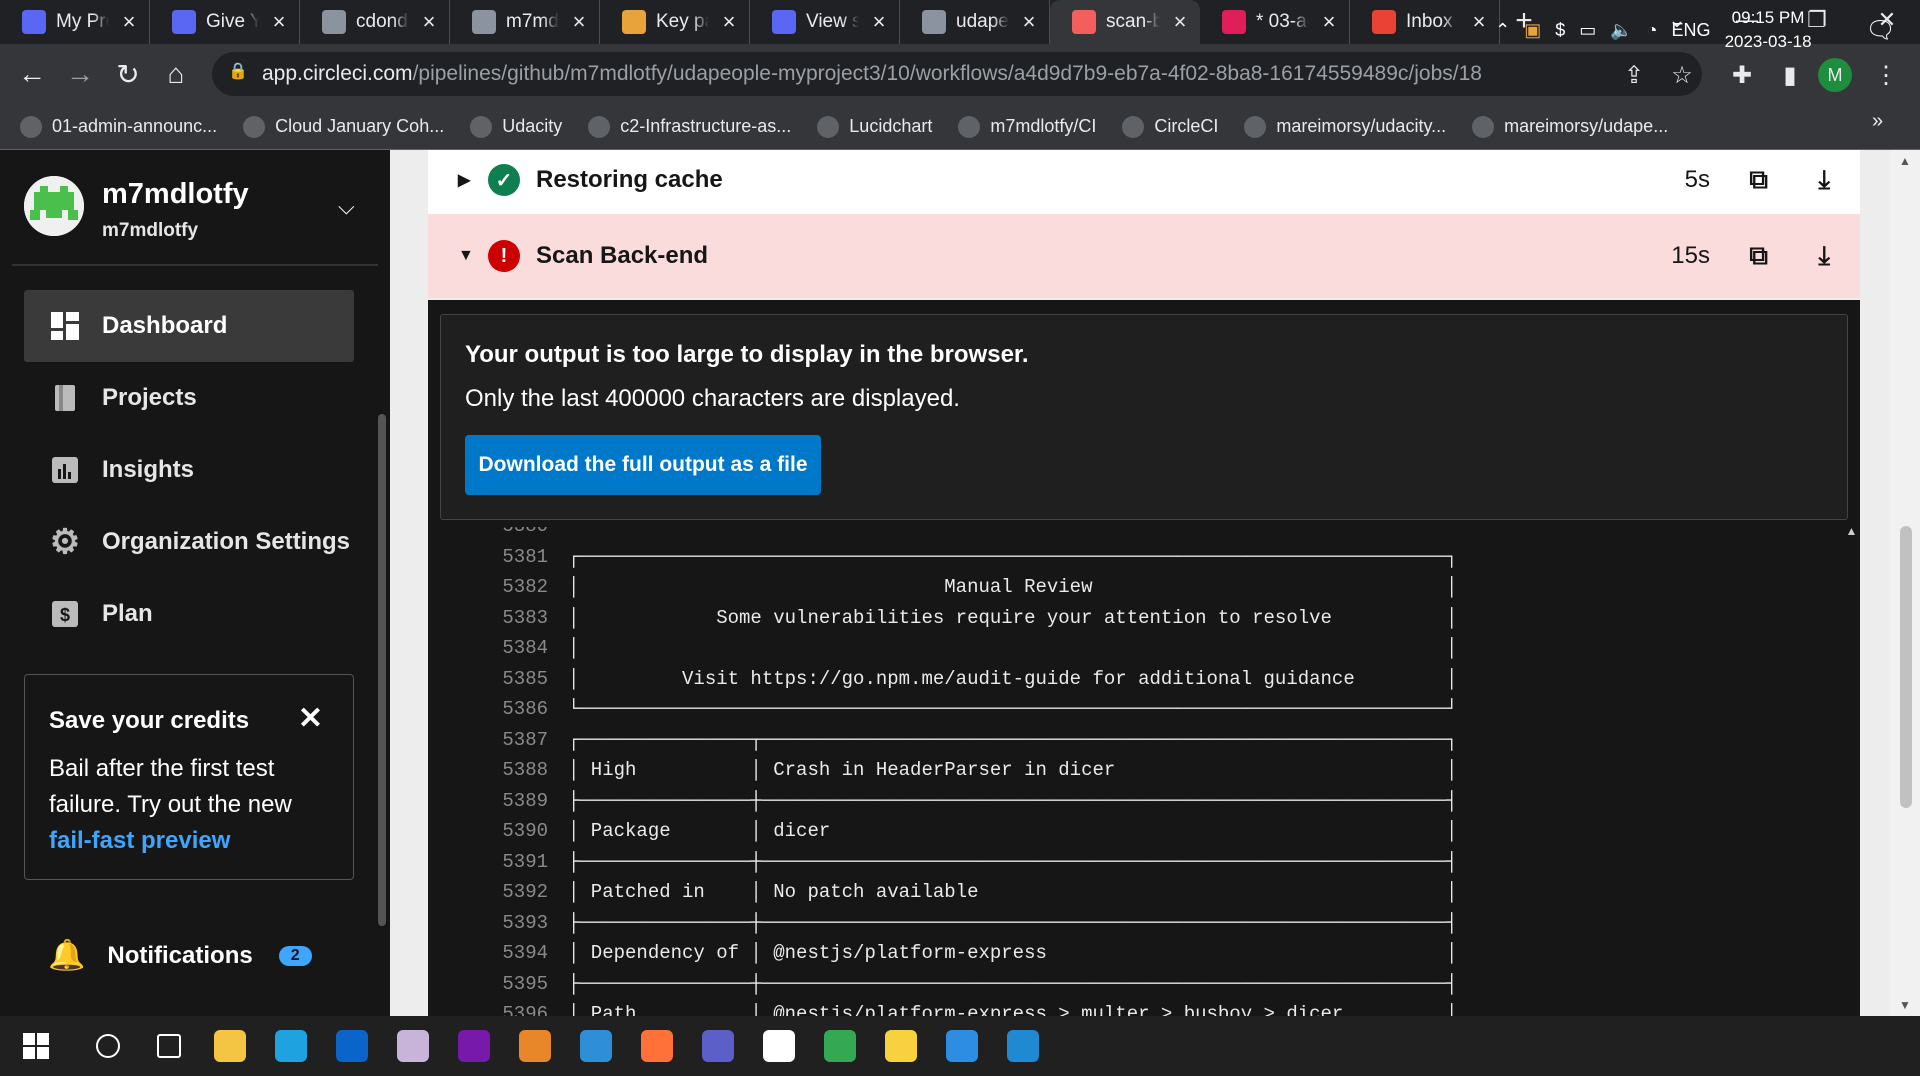  I want to click on sidebar-item-plan: $ Plan, so click(189, 614).